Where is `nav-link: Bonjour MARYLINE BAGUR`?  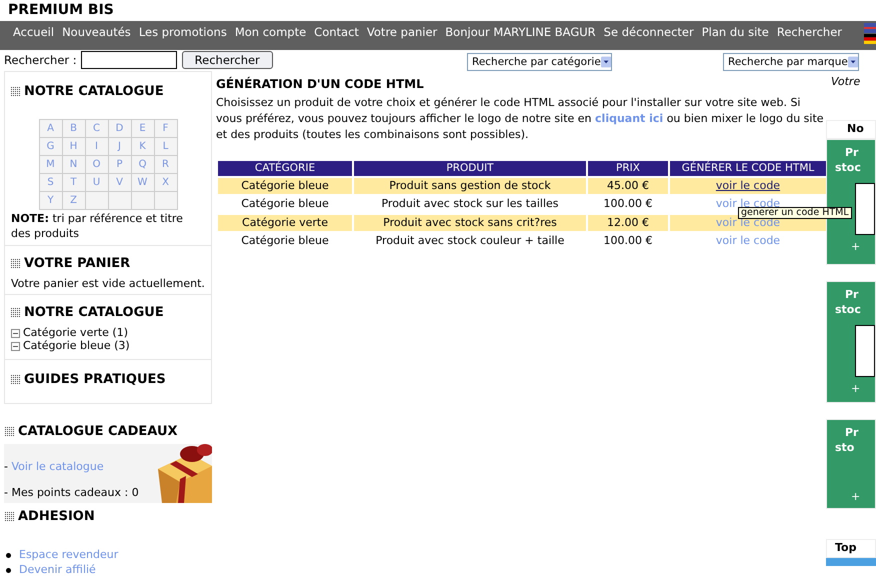 nav-link: Bonjour MARYLINE BAGUR is located at coordinates (520, 33).